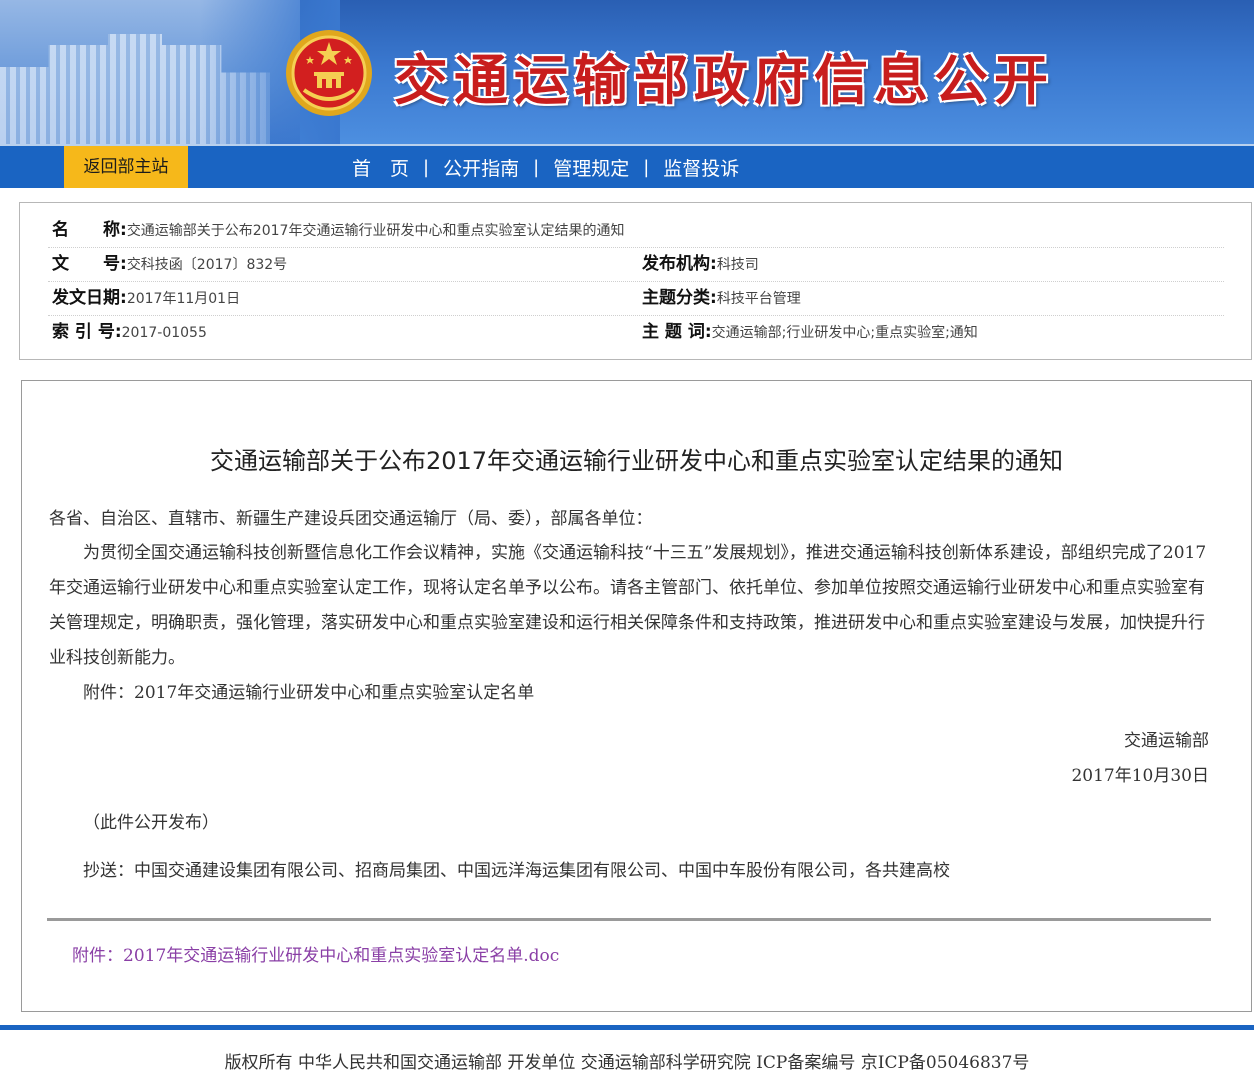 This screenshot has width=1254, height=1073. Describe the element at coordinates (591, 167) in the screenshot. I see `nav-item-regulations: 管理规定` at that location.